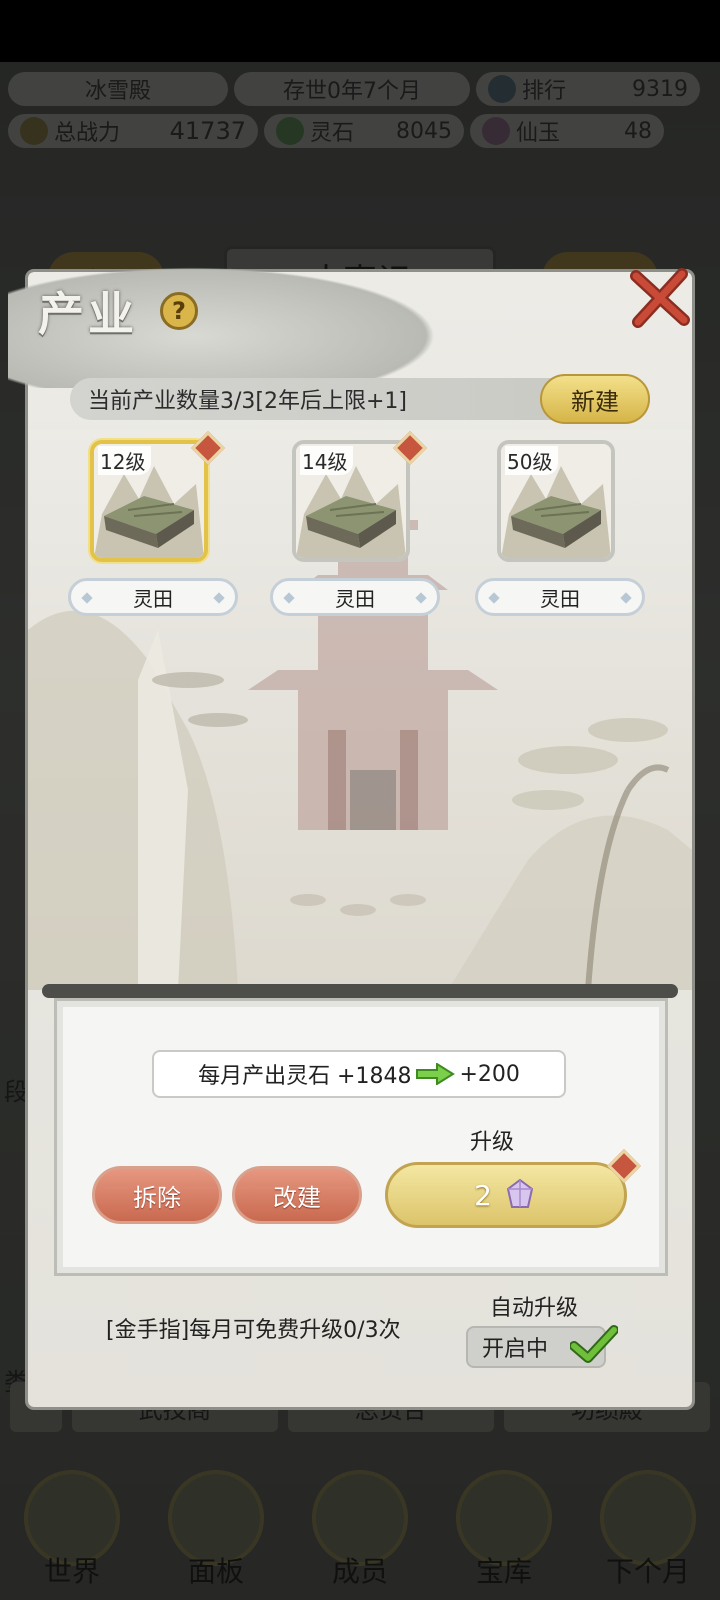 The height and width of the screenshot is (1600, 720). What do you see at coordinates (489, 1074) in the screenshot?
I see `output-increase: +200` at bounding box center [489, 1074].